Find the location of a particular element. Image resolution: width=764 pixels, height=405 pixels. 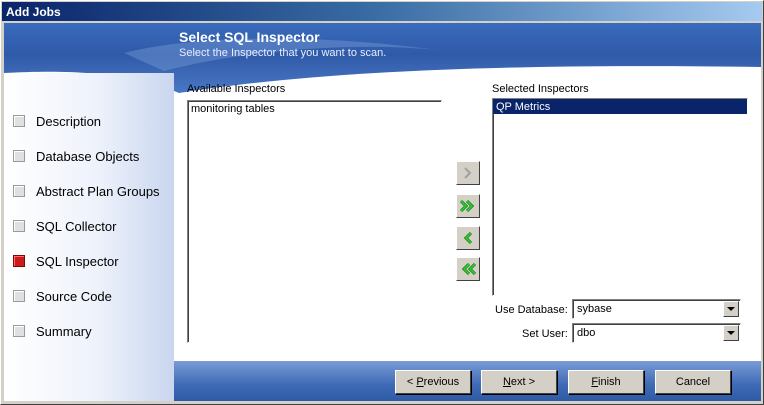

step-label: Description is located at coordinates (69, 121).